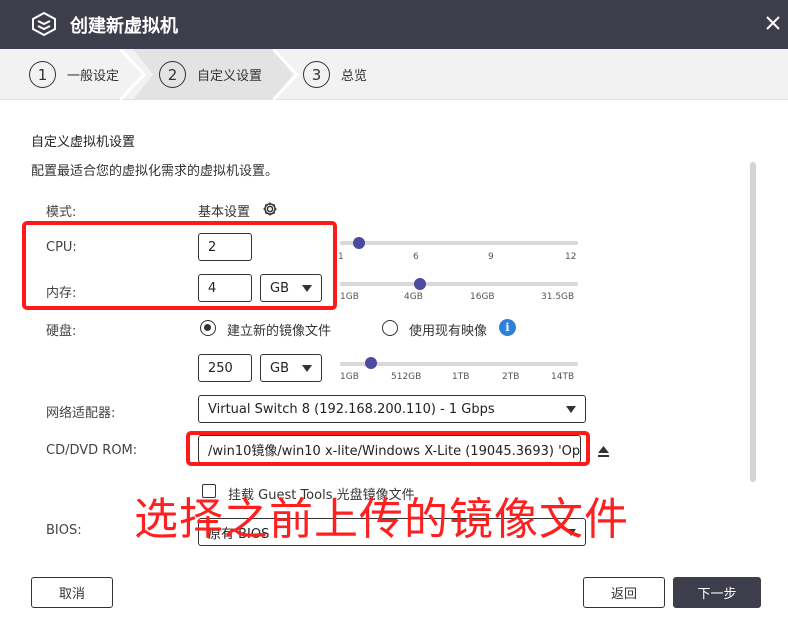 This screenshot has width=788, height=625. I want to click on section-title: 自定义虚拟机设置, so click(83, 142).